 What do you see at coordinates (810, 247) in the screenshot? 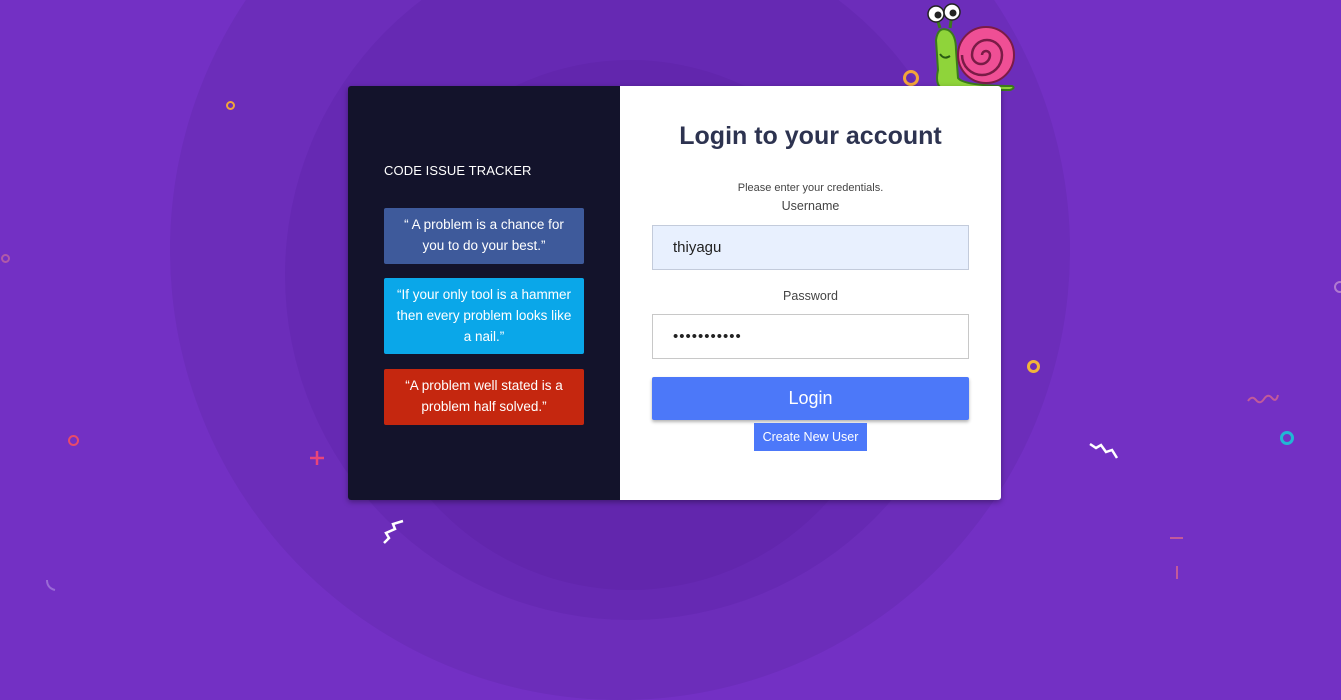
I see `username-field` at bounding box center [810, 247].